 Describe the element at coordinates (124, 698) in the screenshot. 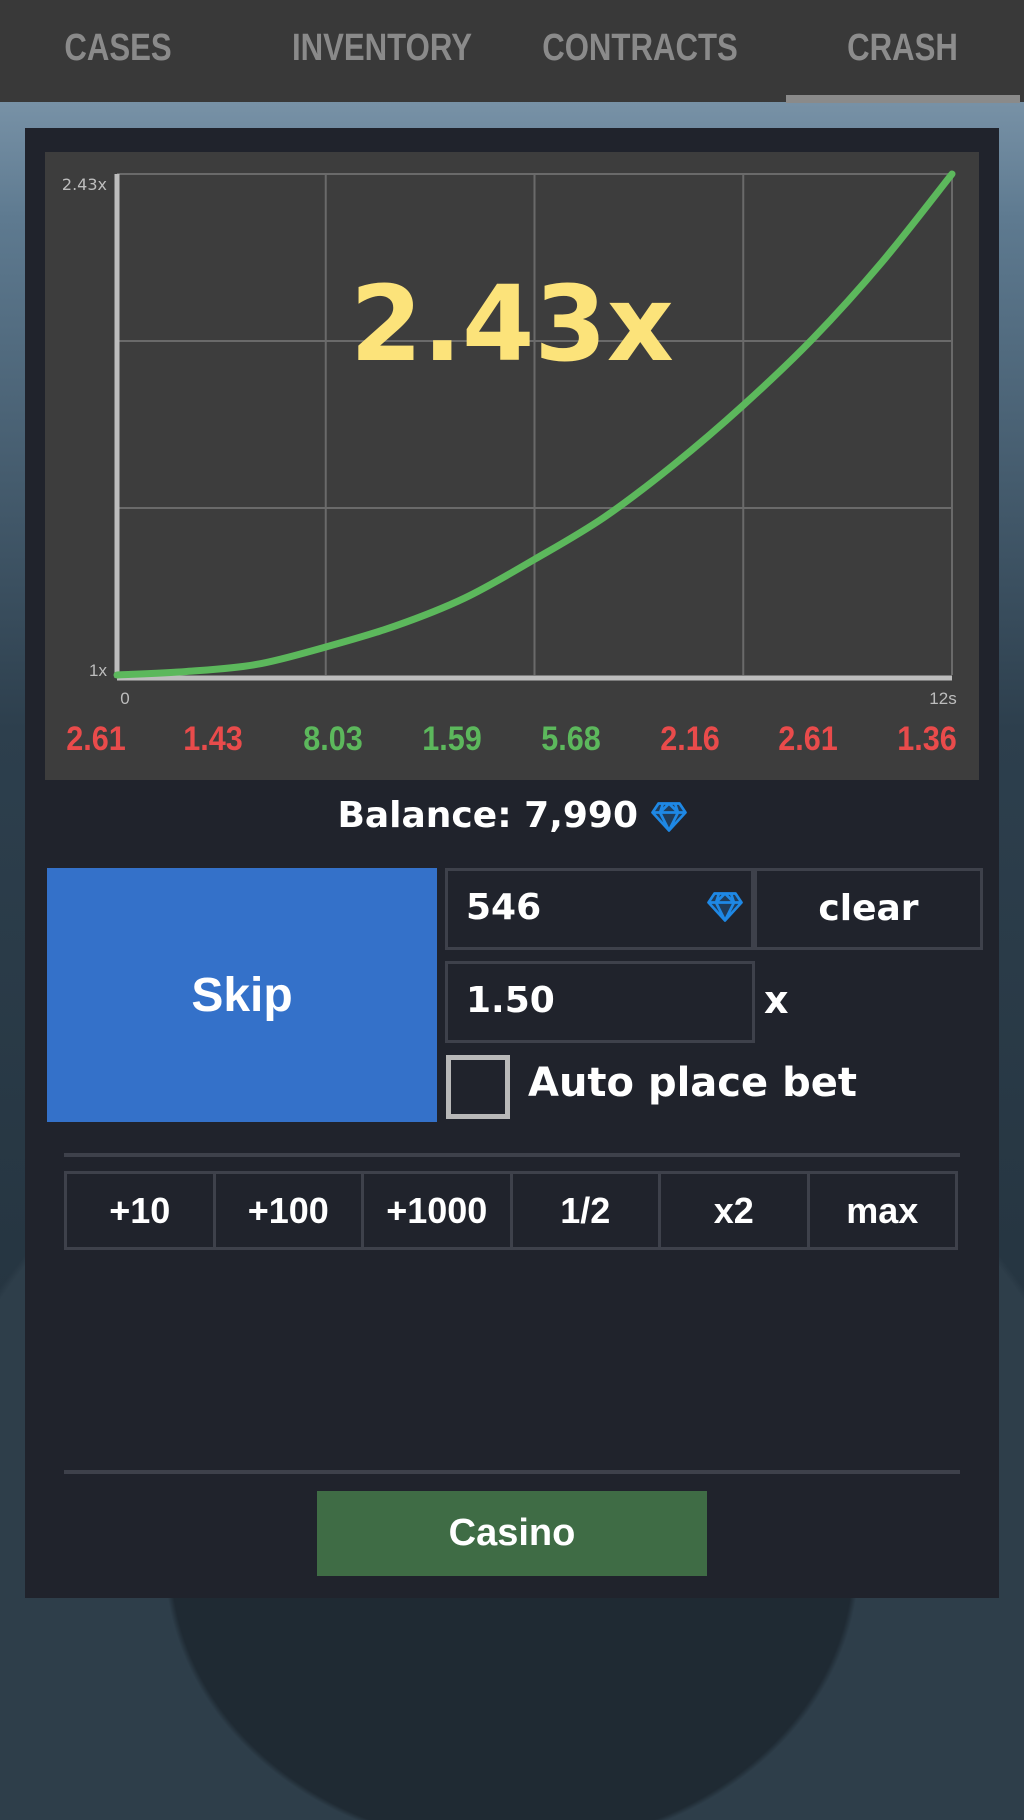

I see `x-tick-label-min: 0` at that location.